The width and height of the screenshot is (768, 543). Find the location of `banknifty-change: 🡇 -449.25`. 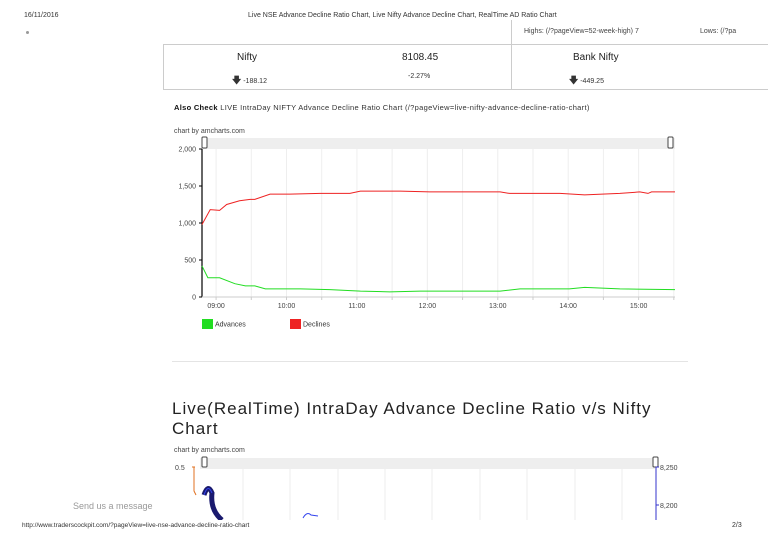

banknifty-change: 🡇 -449.25 is located at coordinates (586, 81).